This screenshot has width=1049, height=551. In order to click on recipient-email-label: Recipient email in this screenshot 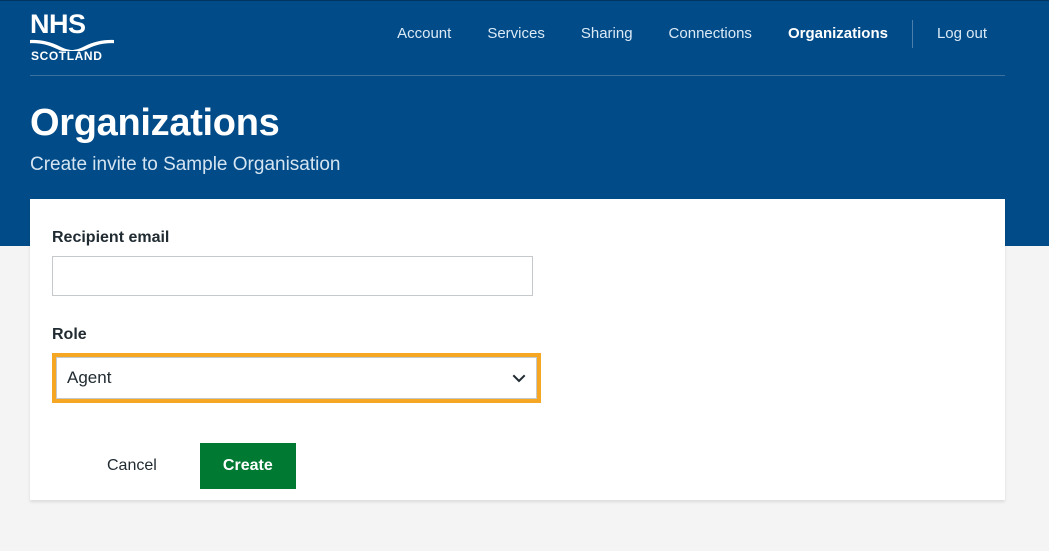, I will do `click(111, 237)`.